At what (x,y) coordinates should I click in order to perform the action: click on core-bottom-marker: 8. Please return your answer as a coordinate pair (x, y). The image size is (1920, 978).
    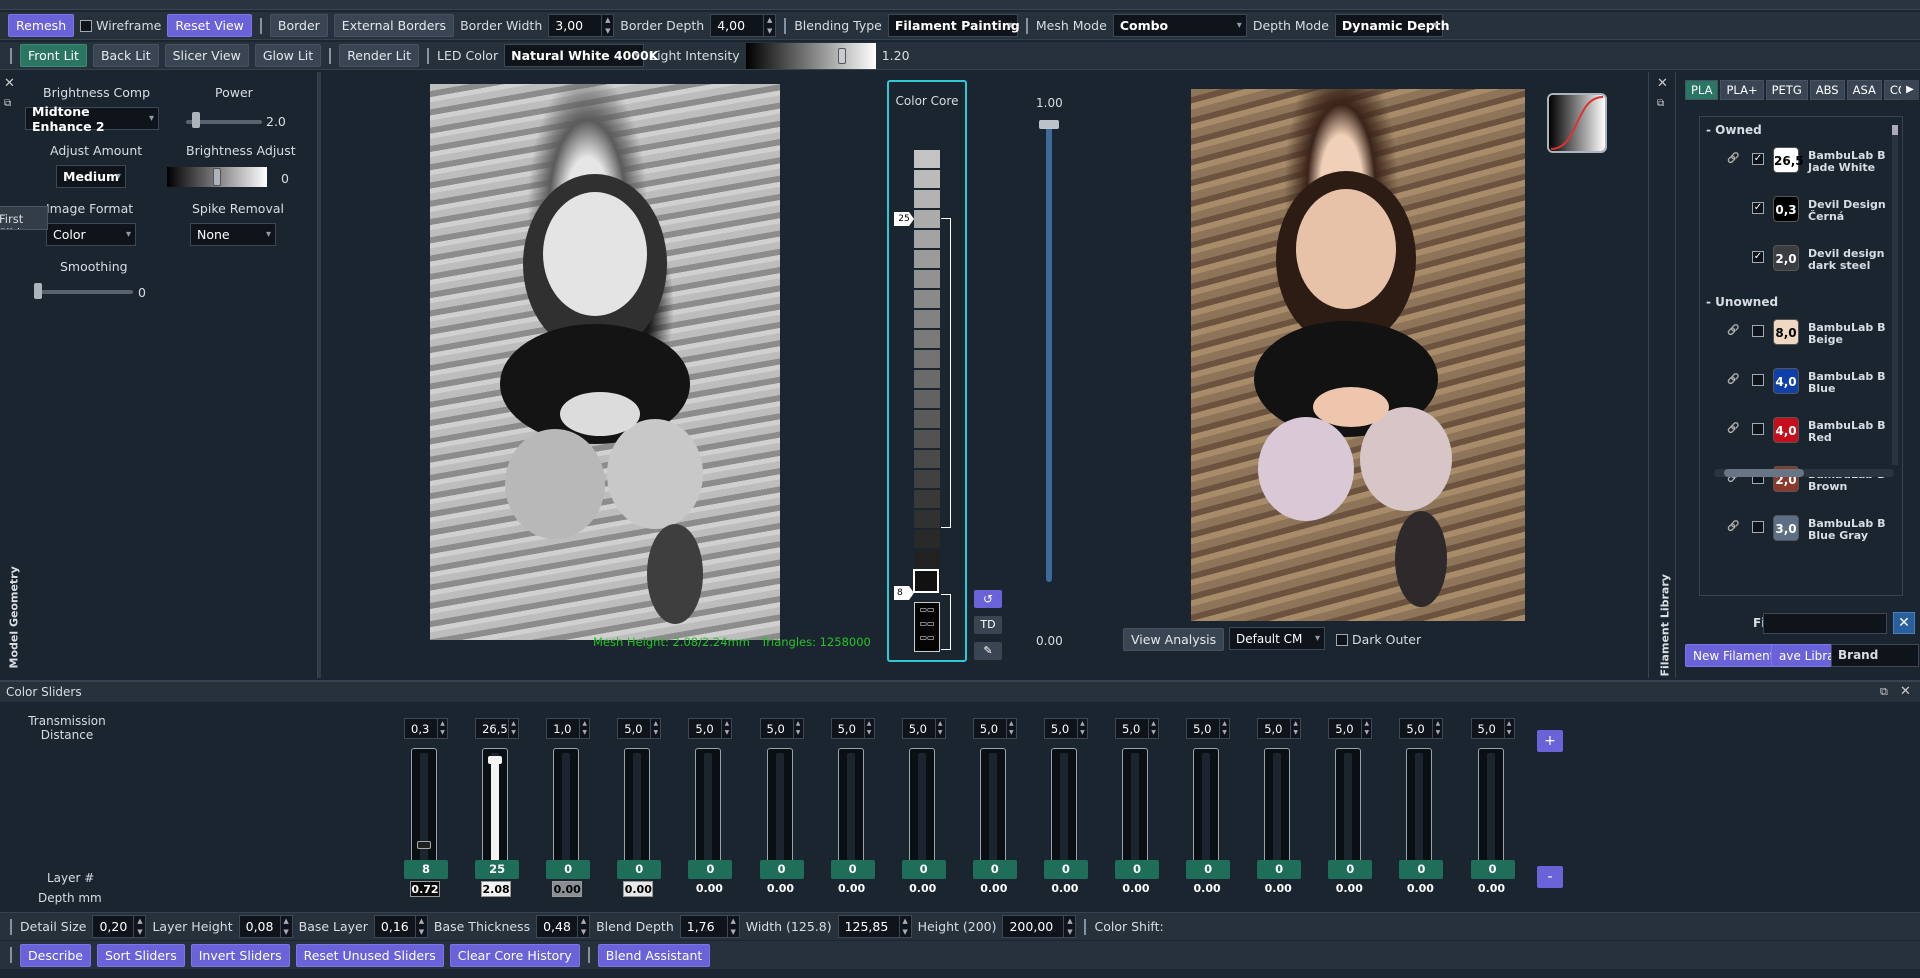
    Looking at the image, I should click on (904, 593).